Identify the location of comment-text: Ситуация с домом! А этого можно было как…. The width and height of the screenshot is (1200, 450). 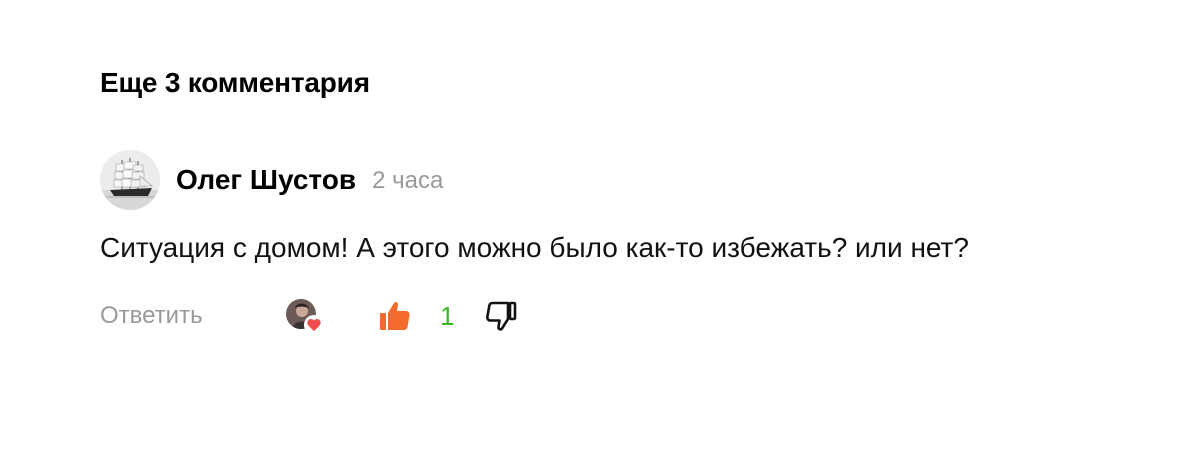
(534, 247).